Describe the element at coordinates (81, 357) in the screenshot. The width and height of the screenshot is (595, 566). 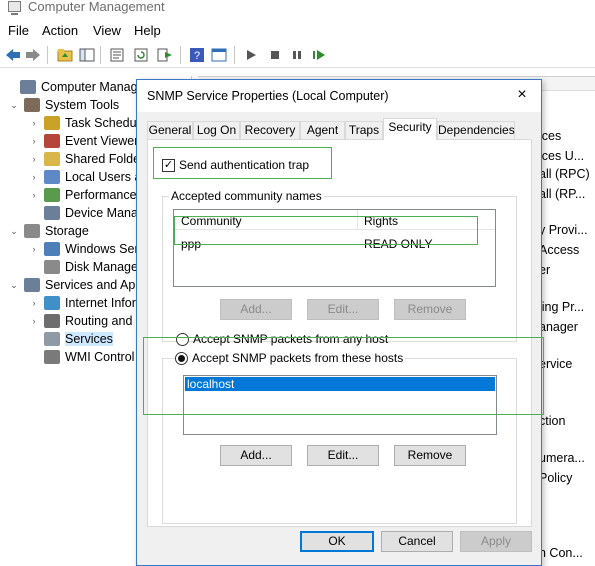
I see `tree-item: WMI Control` at that location.